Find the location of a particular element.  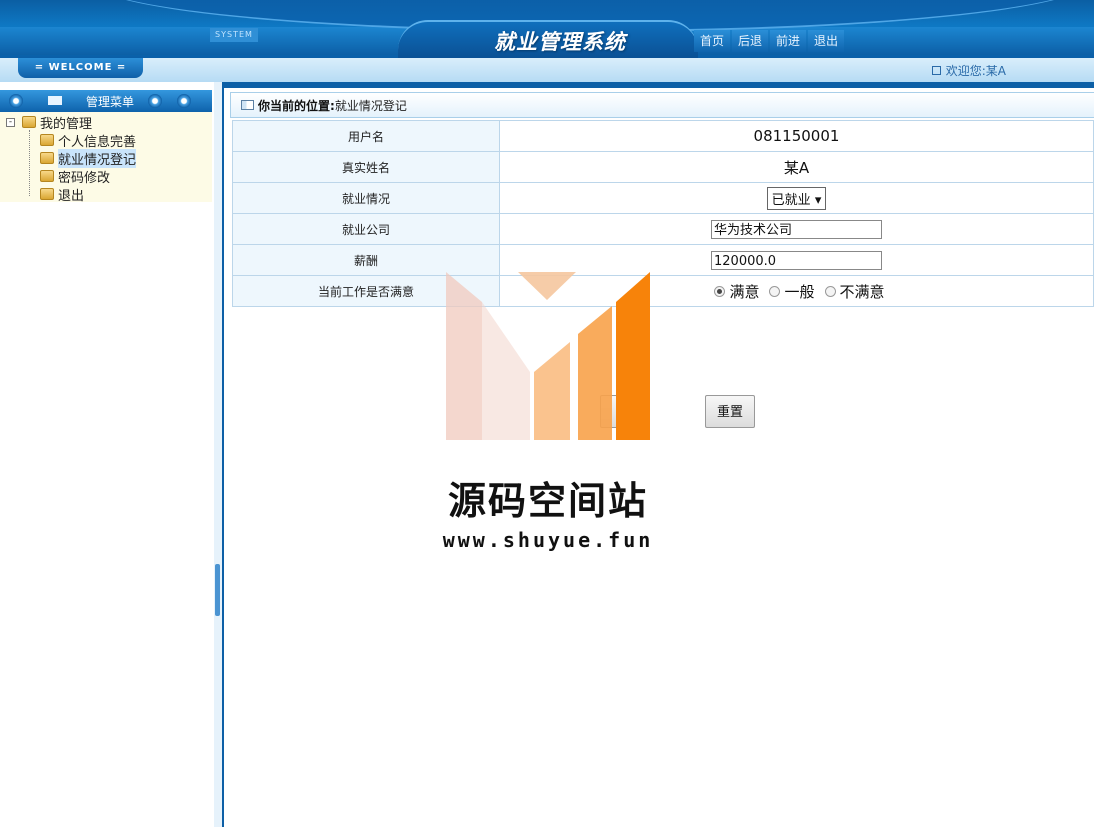

table-row: 当前工作是否满意 满意 一般 不满意 is located at coordinates (663, 291).